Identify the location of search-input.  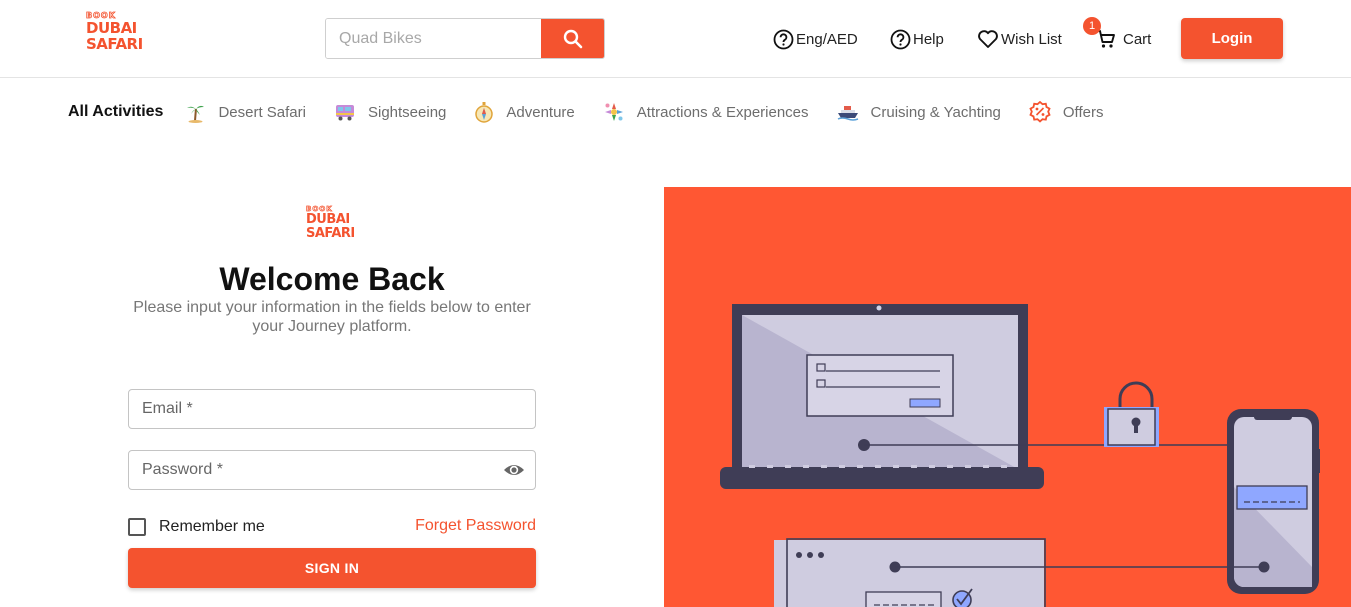
(434, 38).